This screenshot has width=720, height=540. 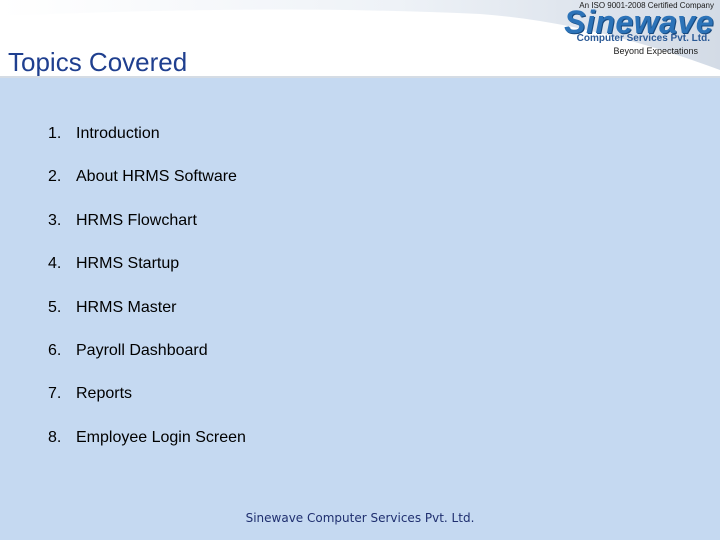 What do you see at coordinates (147, 319) in the screenshot?
I see `list-item: 5. HRMS Master` at bounding box center [147, 319].